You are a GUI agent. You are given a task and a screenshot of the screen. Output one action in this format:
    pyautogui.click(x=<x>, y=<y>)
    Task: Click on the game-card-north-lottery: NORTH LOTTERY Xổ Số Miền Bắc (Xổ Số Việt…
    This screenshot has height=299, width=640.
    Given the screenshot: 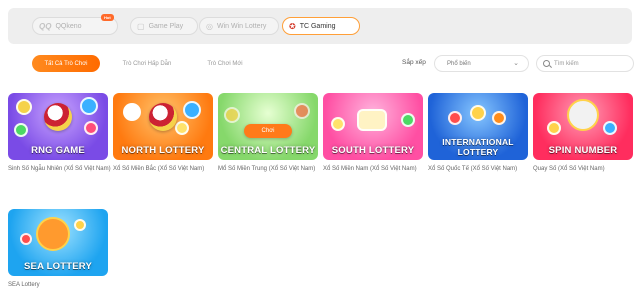 What is the action you would take?
    pyautogui.click(x=163, y=133)
    